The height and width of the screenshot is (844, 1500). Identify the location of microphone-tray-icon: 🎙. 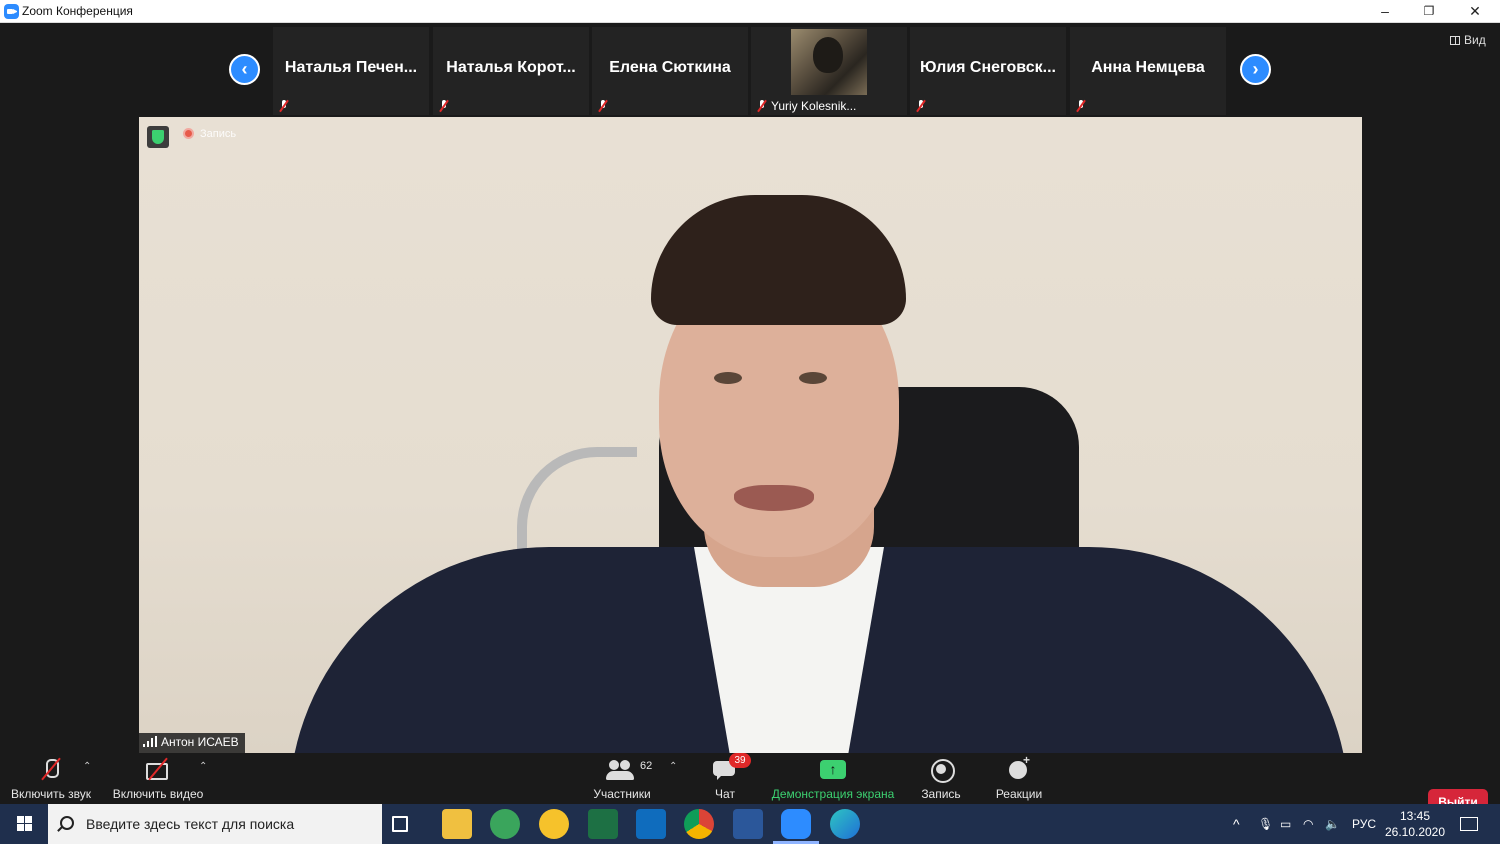
(1265, 824).